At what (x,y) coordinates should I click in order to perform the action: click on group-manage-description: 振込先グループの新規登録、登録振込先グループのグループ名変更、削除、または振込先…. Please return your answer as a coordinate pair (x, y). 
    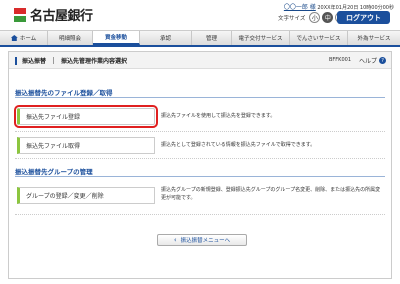
    Looking at the image, I should click on (271, 194).